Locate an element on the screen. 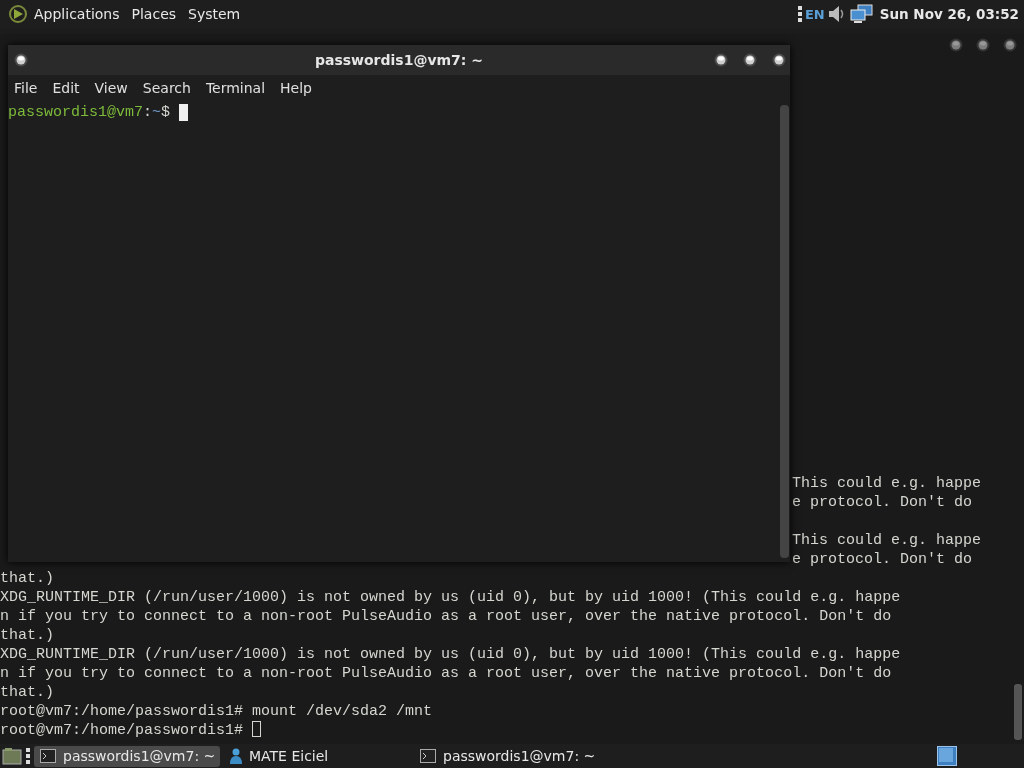  taskbar-button: MATE Eiciel is located at coordinates (317, 756).